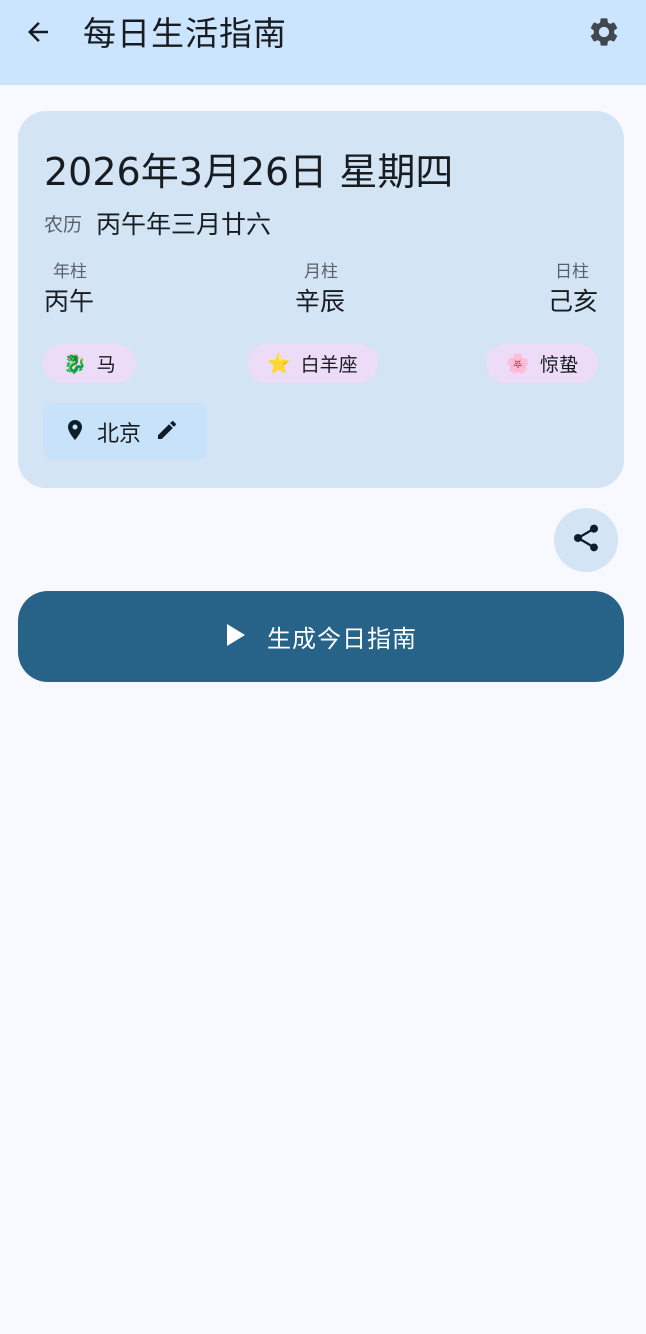  I want to click on chip-label: 白羊座, so click(329, 365).